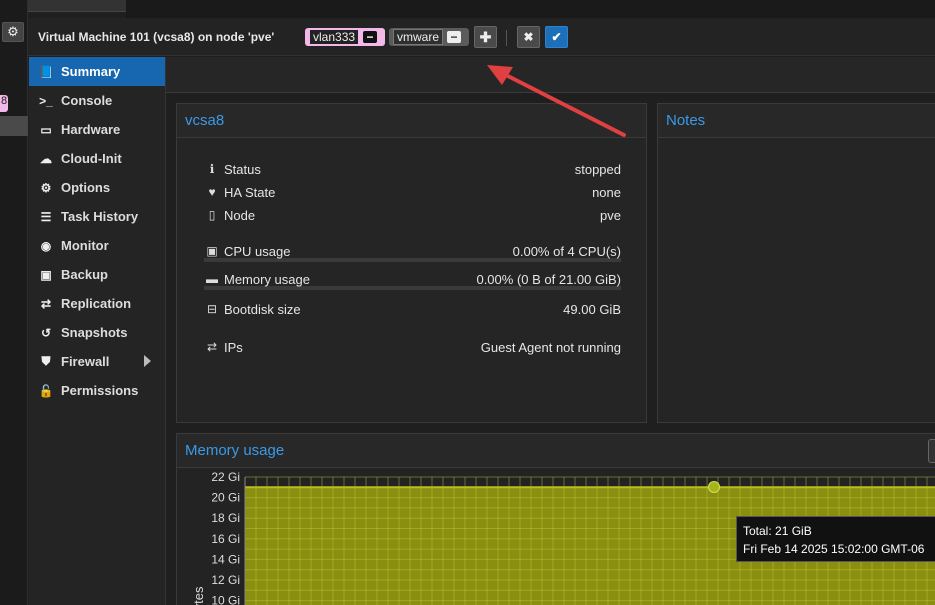 The width and height of the screenshot is (935, 605). I want to click on heartbeat-icon: ♥, so click(212, 192).